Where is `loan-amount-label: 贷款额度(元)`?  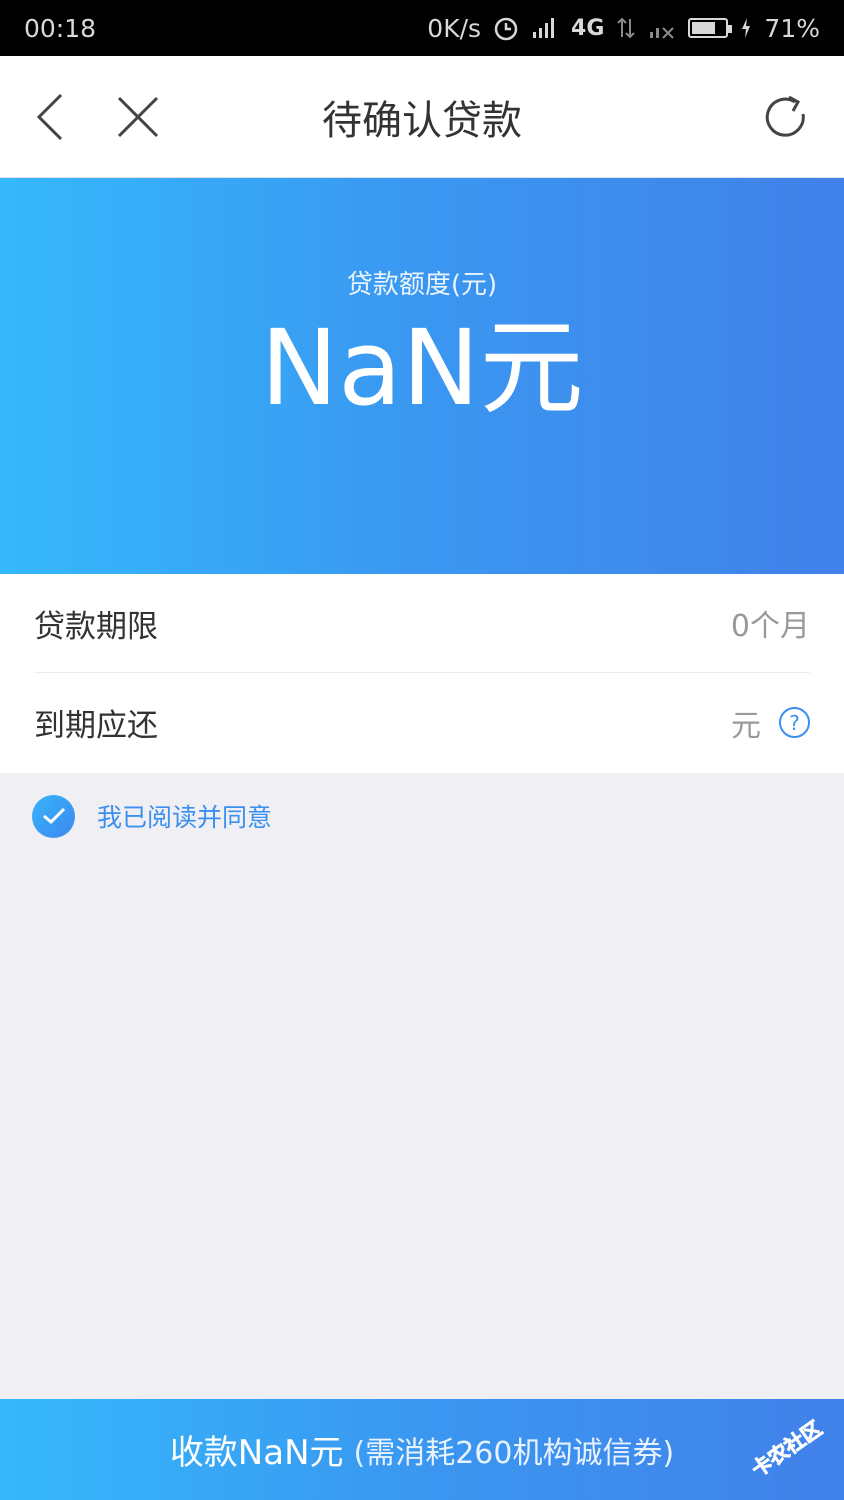
loan-amount-label: 贷款额度(元) is located at coordinates (422, 285).